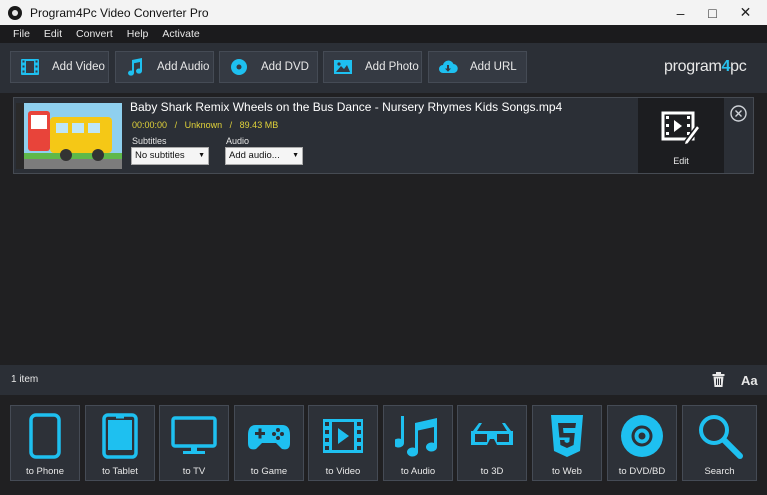 This screenshot has height=495, width=767. Describe the element at coordinates (383, 380) in the screenshot. I see `status-bar: 1 item Aa` at that location.